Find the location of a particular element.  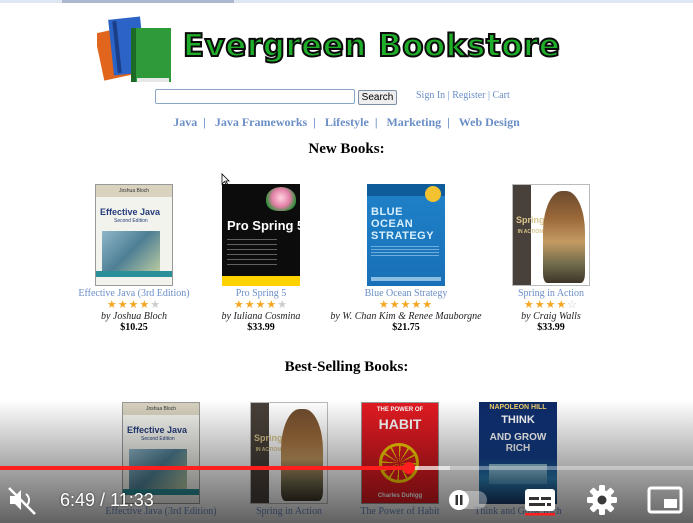

cover-title-line: BLUE is located at coordinates (387, 212).